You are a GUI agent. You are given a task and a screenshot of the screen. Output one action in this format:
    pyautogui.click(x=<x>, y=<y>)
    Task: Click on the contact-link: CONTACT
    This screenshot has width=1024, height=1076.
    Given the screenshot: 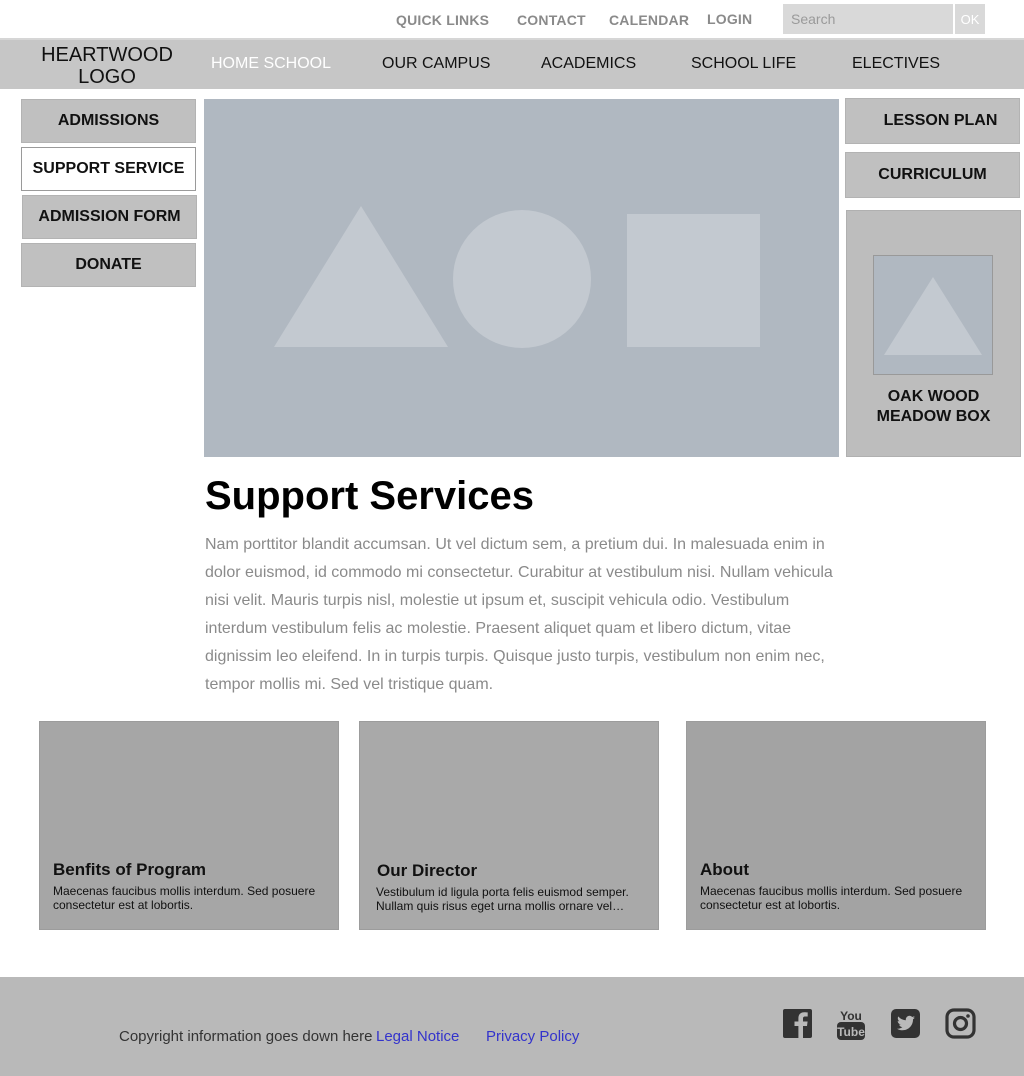 What is the action you would take?
    pyautogui.click(x=551, y=20)
    